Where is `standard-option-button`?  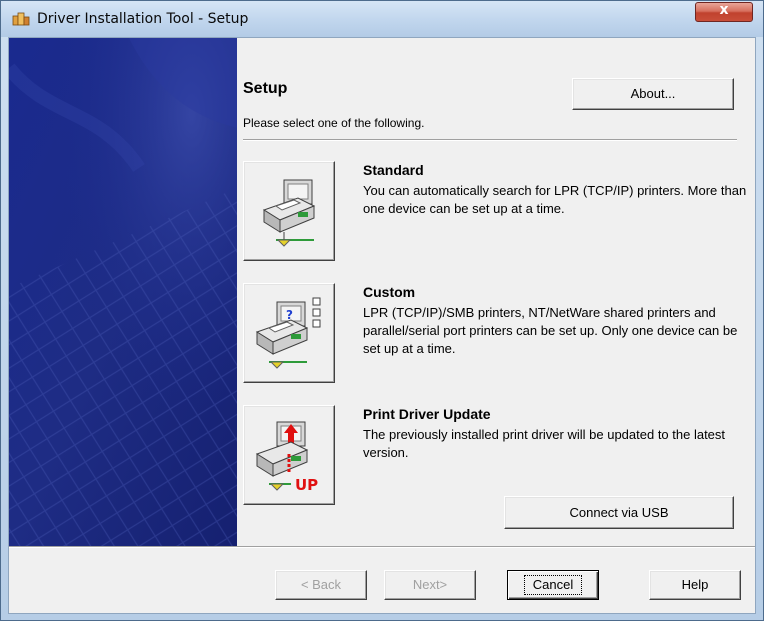 standard-option-button is located at coordinates (289, 211).